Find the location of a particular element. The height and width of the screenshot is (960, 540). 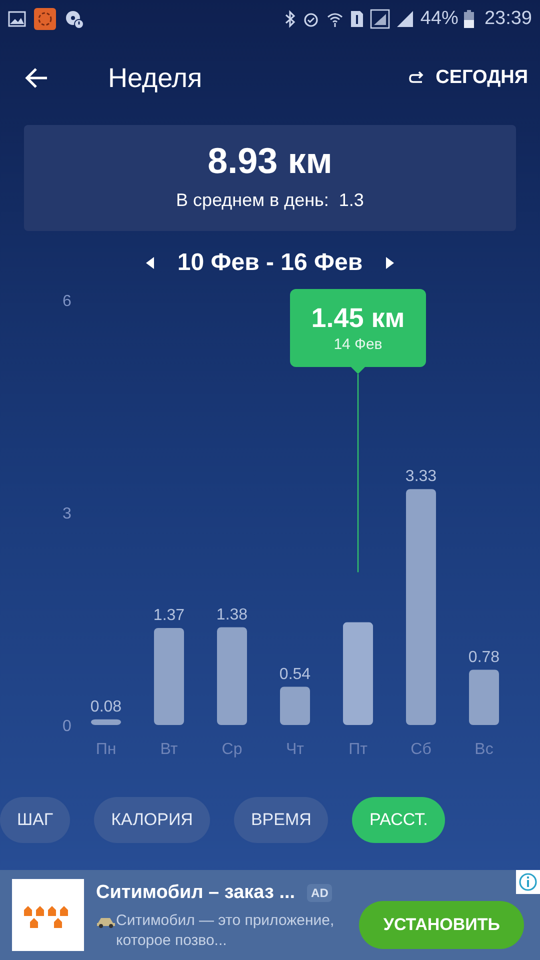

axis-tick-label: 3 is located at coordinates (67, 514).